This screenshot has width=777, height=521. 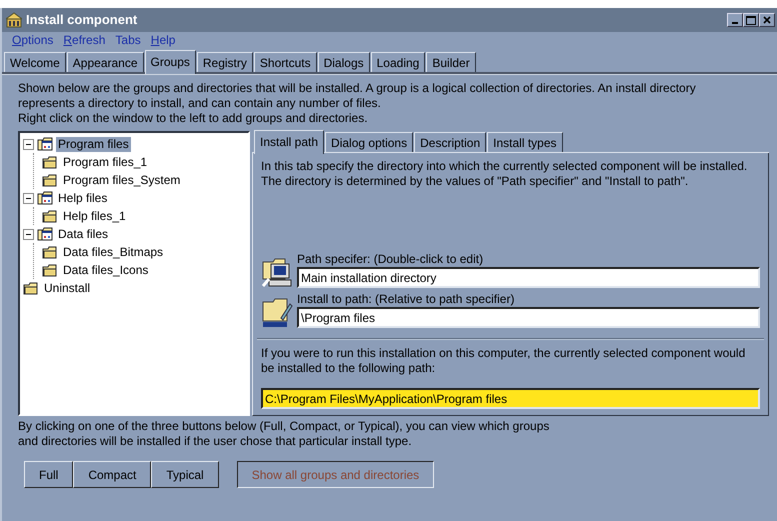 I want to click on tab: Install path, so click(x=289, y=142).